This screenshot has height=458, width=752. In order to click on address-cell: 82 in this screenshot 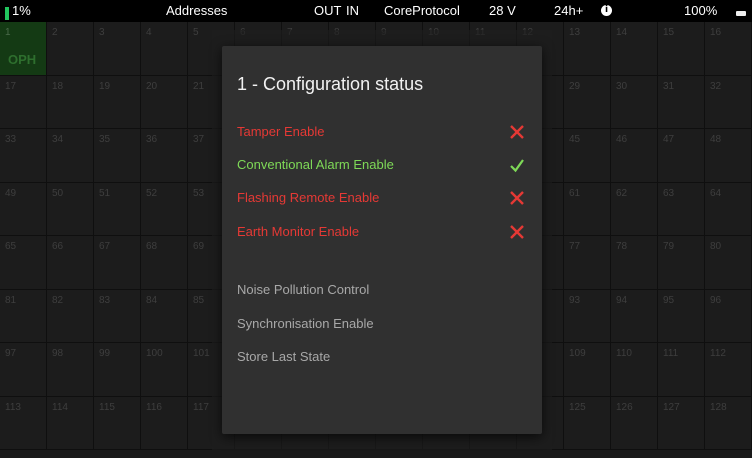, I will do `click(70, 316)`.